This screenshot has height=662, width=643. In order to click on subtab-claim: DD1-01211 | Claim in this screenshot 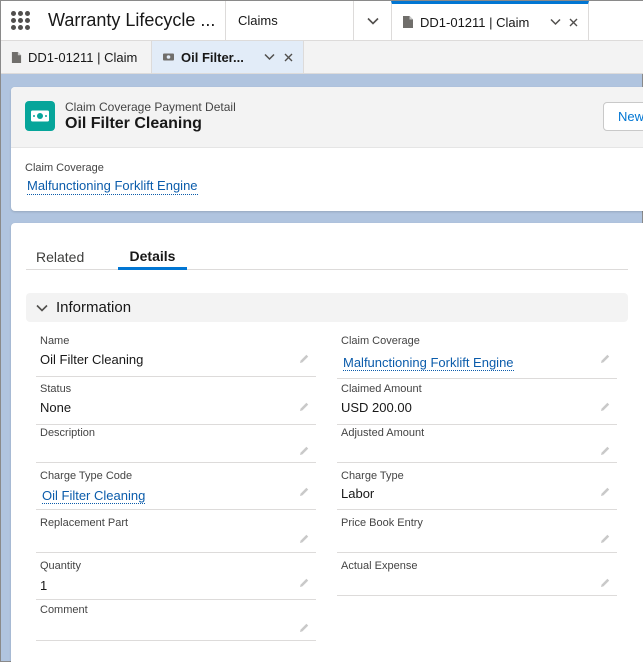, I will do `click(76, 57)`.